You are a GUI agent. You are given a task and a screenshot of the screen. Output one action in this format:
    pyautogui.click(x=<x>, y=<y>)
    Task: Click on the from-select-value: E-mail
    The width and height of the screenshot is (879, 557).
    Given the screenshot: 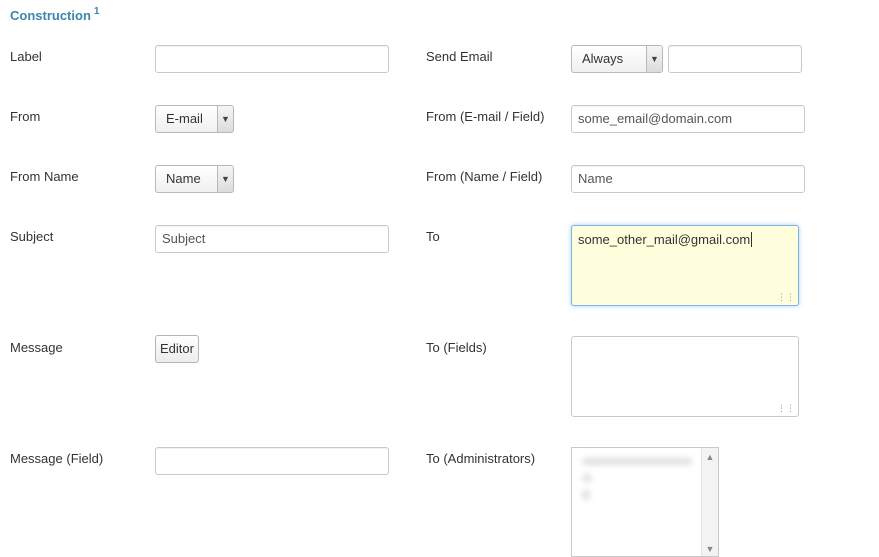 What is the action you would take?
    pyautogui.click(x=184, y=118)
    